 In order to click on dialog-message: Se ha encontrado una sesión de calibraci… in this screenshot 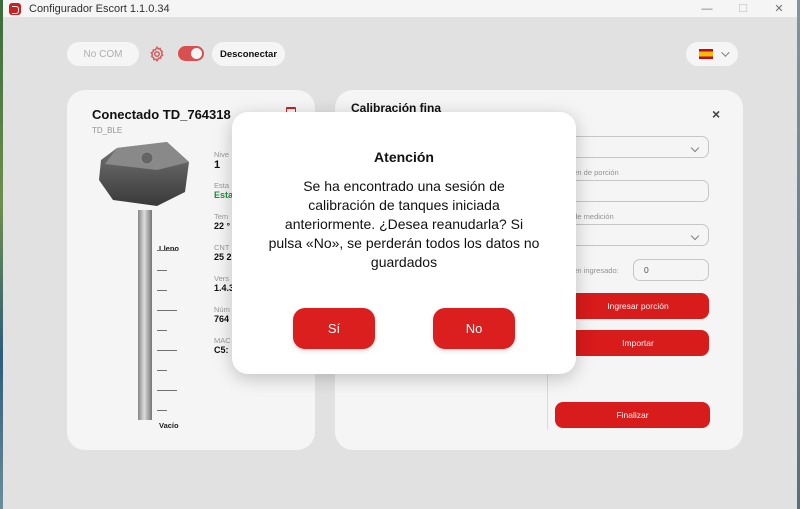, I will do `click(404, 224)`.